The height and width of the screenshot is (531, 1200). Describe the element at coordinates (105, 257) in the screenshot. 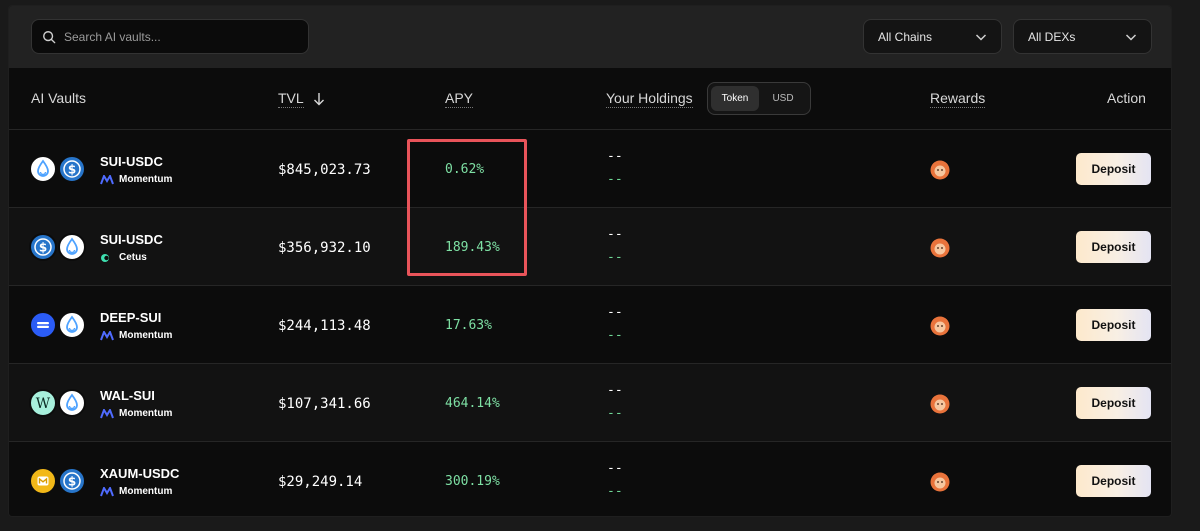

I see `cetus-logo-icon` at that location.